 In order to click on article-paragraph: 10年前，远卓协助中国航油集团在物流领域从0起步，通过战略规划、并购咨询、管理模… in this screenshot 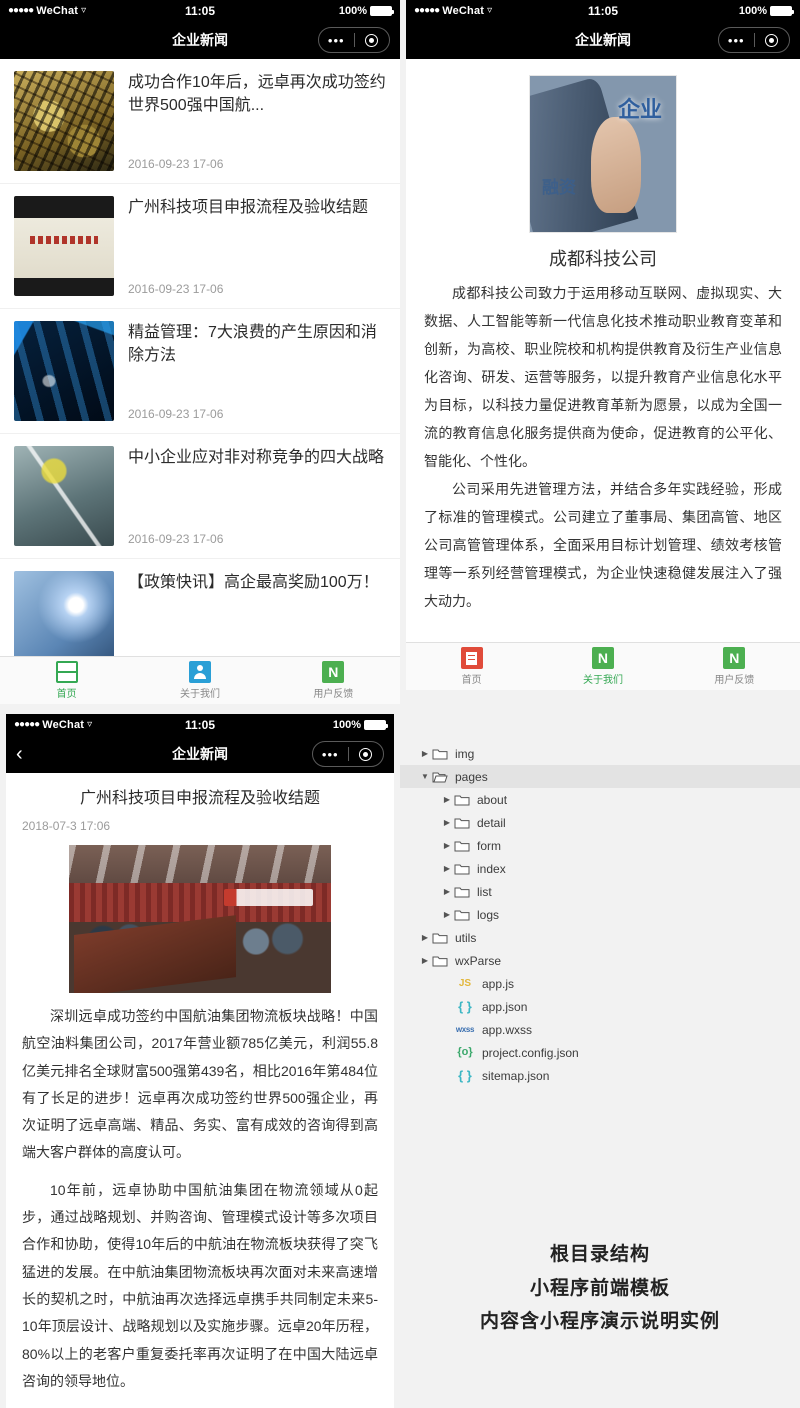, I will do `click(200, 1285)`.